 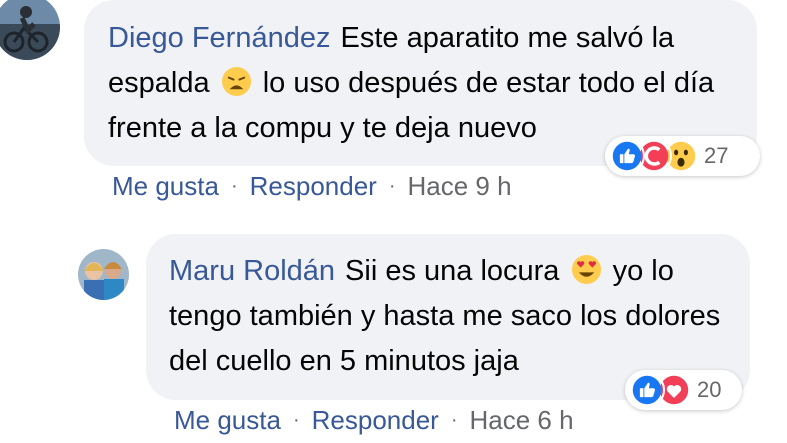 What do you see at coordinates (460, 186) in the screenshot?
I see `comment-timestamp: Hace 9 h` at bounding box center [460, 186].